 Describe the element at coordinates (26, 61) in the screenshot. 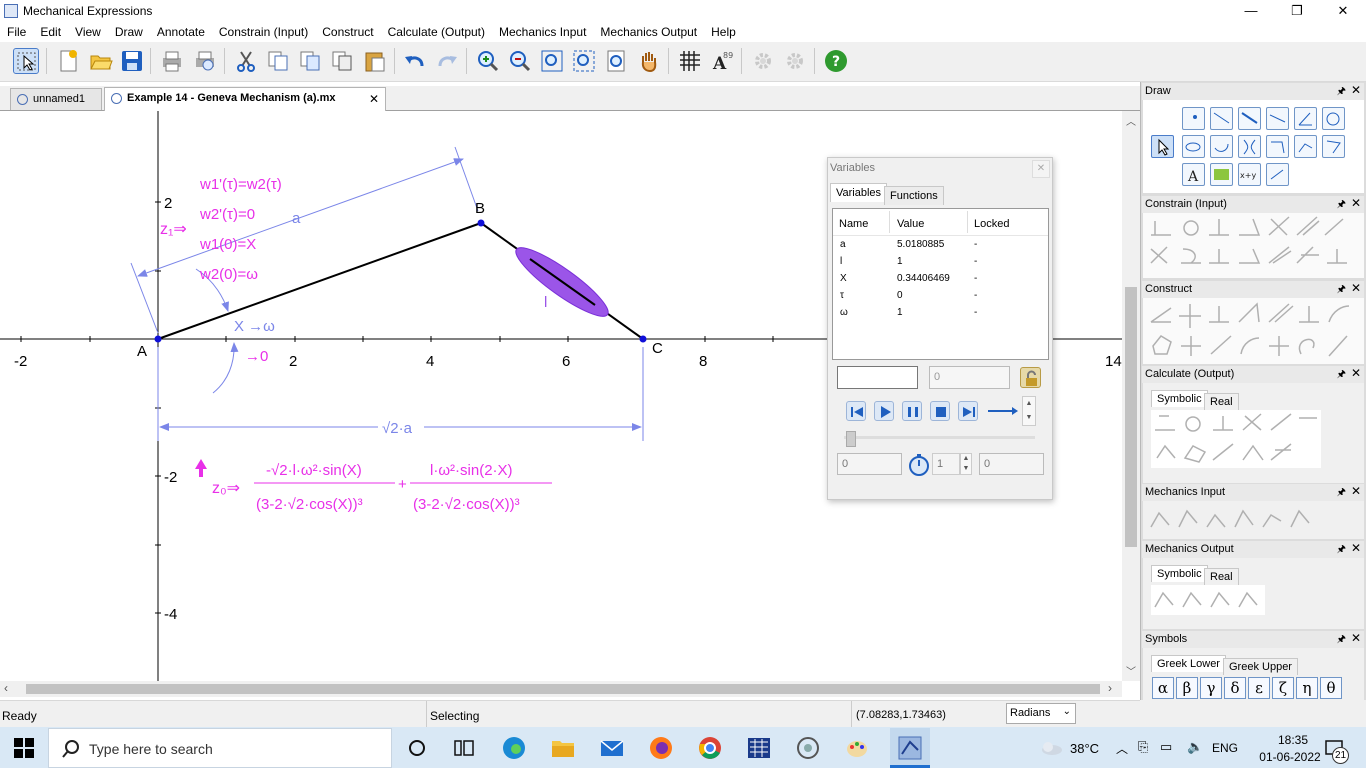

I see `select-tool-button` at that location.